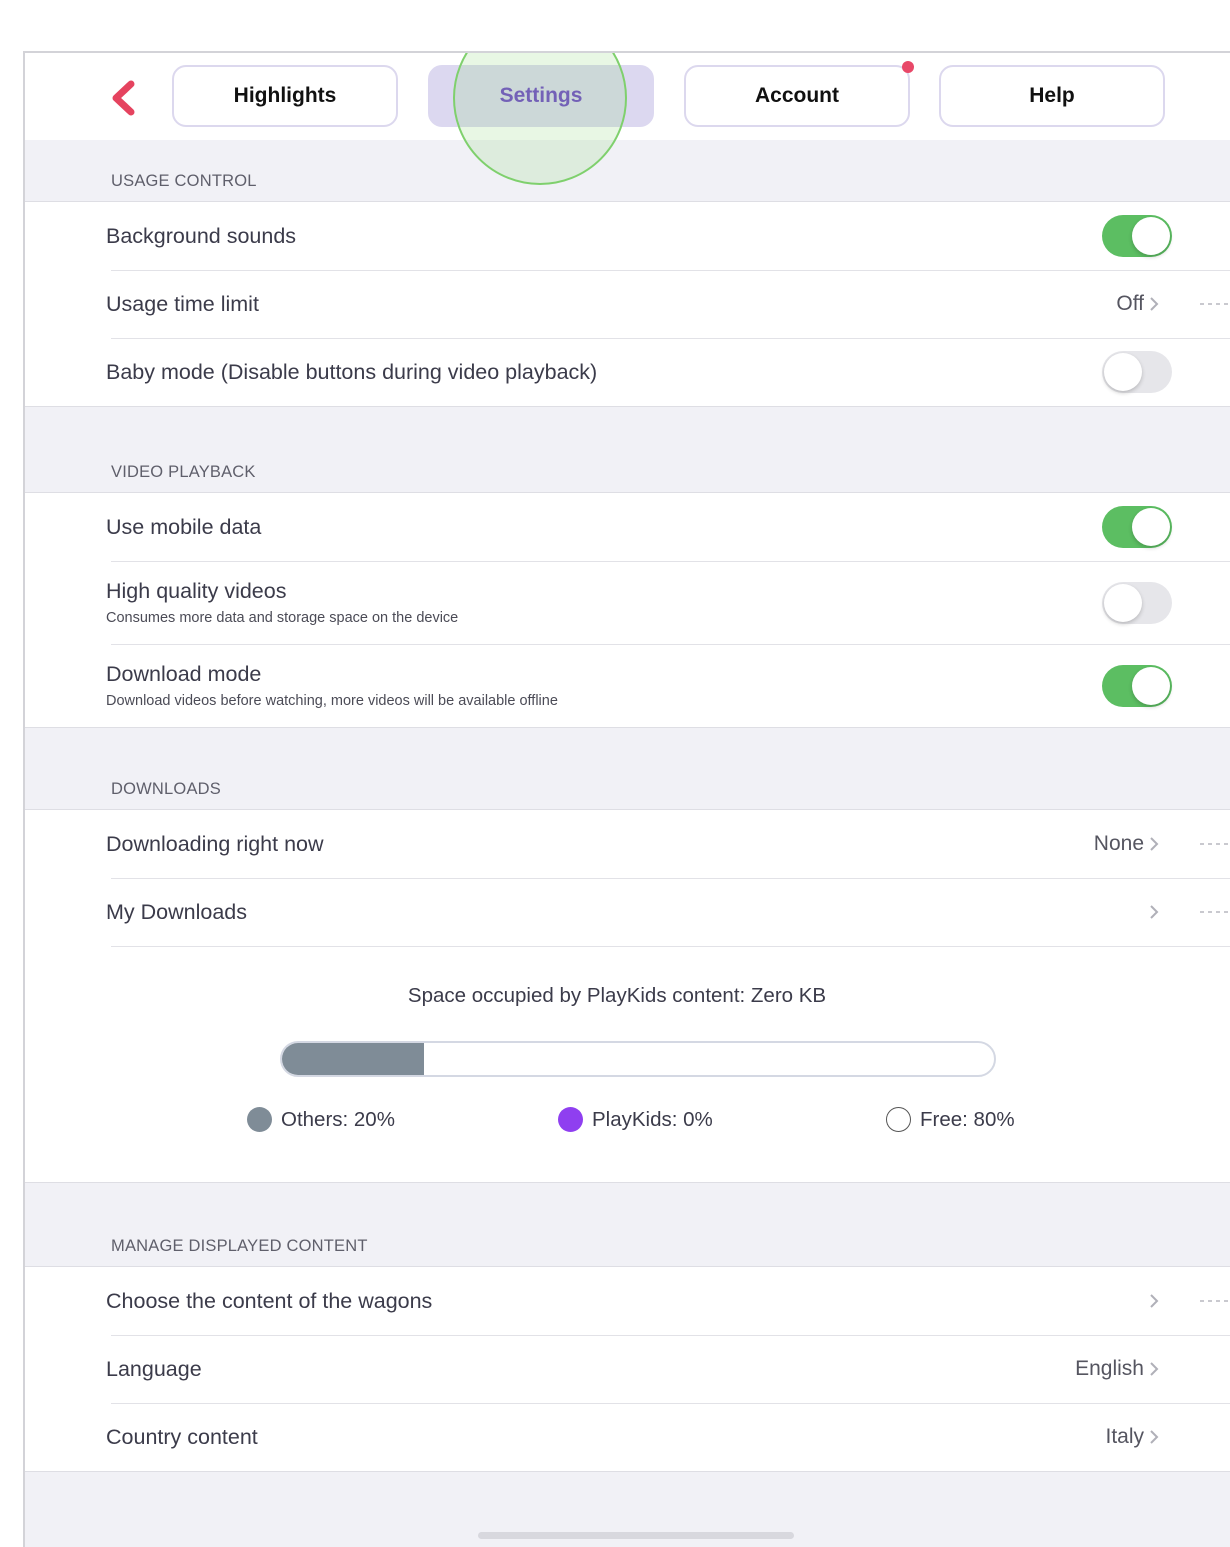 This screenshot has width=1230, height=1547. Describe the element at coordinates (1130, 303) in the screenshot. I see `row-value: Off` at that location.